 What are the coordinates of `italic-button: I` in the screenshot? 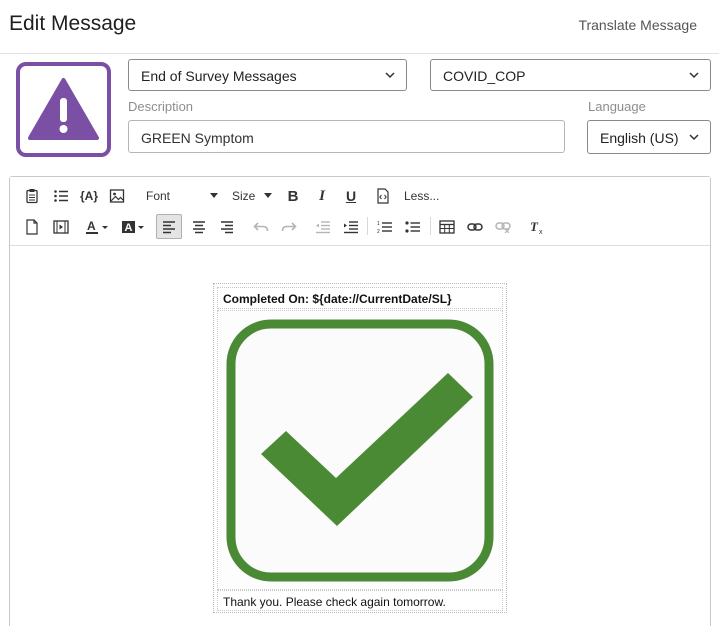 It's located at (322, 196).